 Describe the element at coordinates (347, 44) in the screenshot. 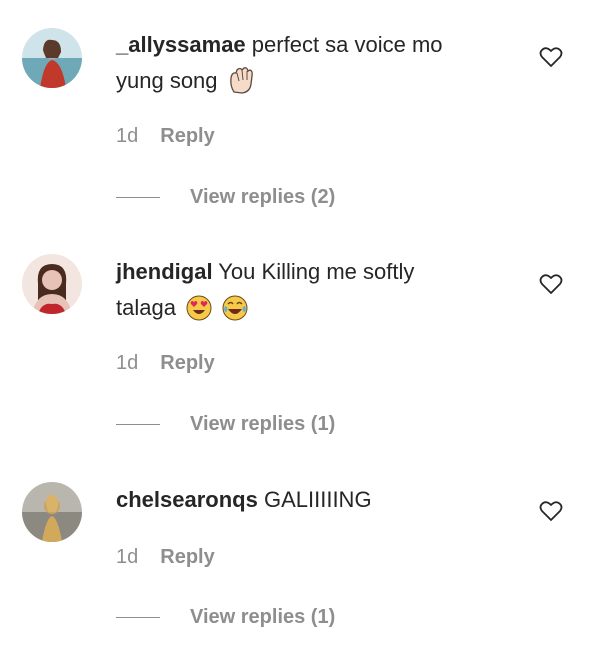

I see `comment-line-1: perfect sa voice mo` at that location.